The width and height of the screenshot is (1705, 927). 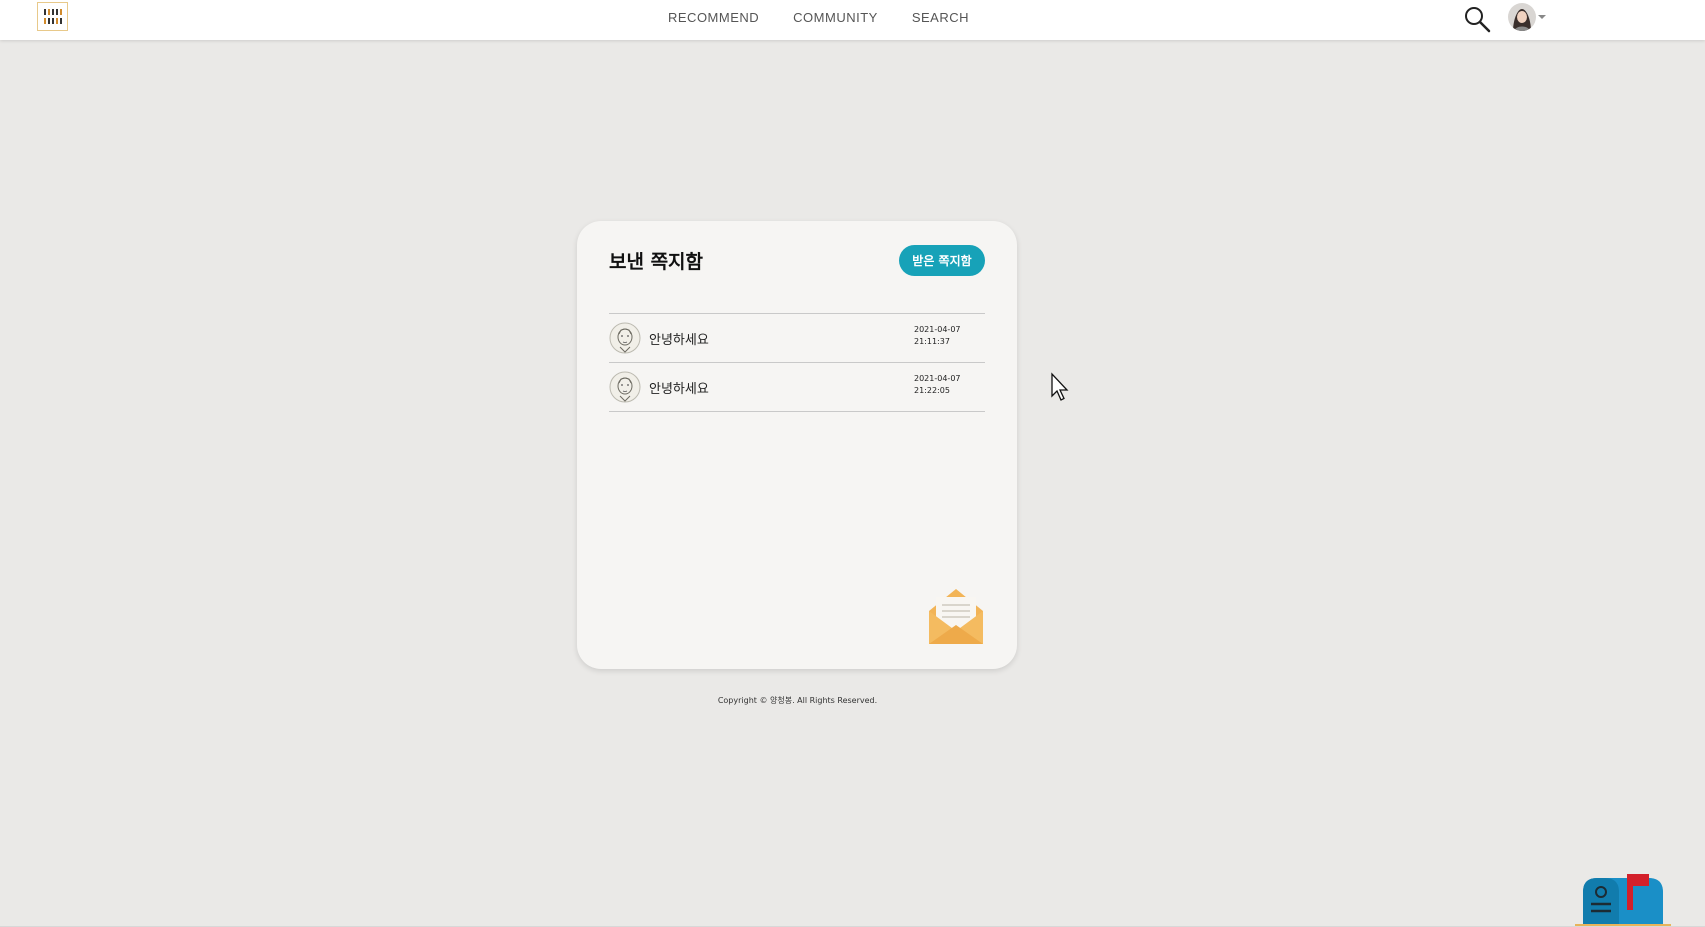 What do you see at coordinates (797, 387) in the screenshot?
I see `list-item: 안녕하세요 2021-04-07 21:22:05` at bounding box center [797, 387].